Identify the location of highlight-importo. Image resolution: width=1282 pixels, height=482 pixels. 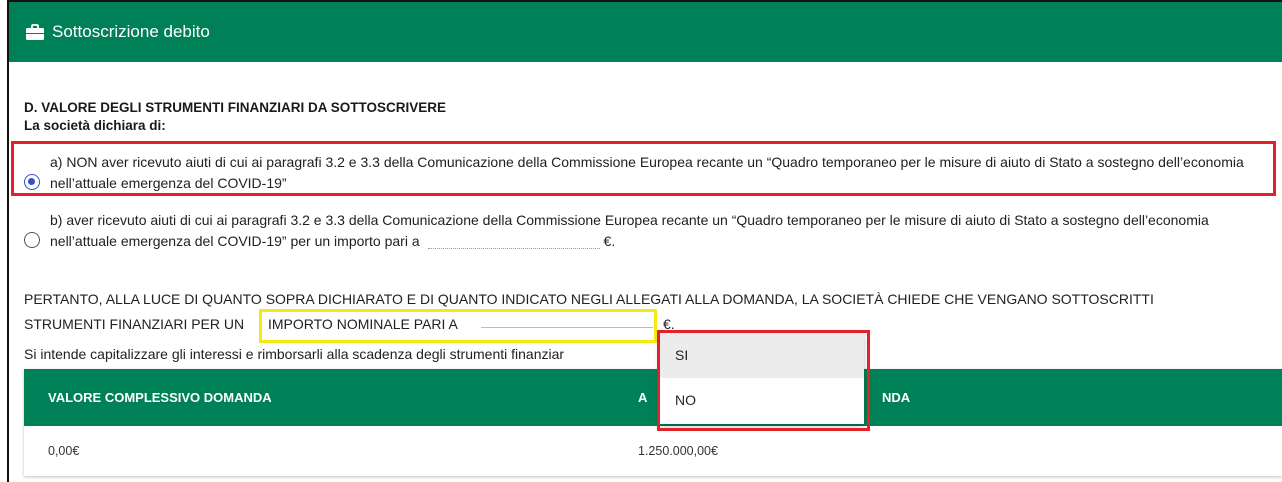
(458, 326).